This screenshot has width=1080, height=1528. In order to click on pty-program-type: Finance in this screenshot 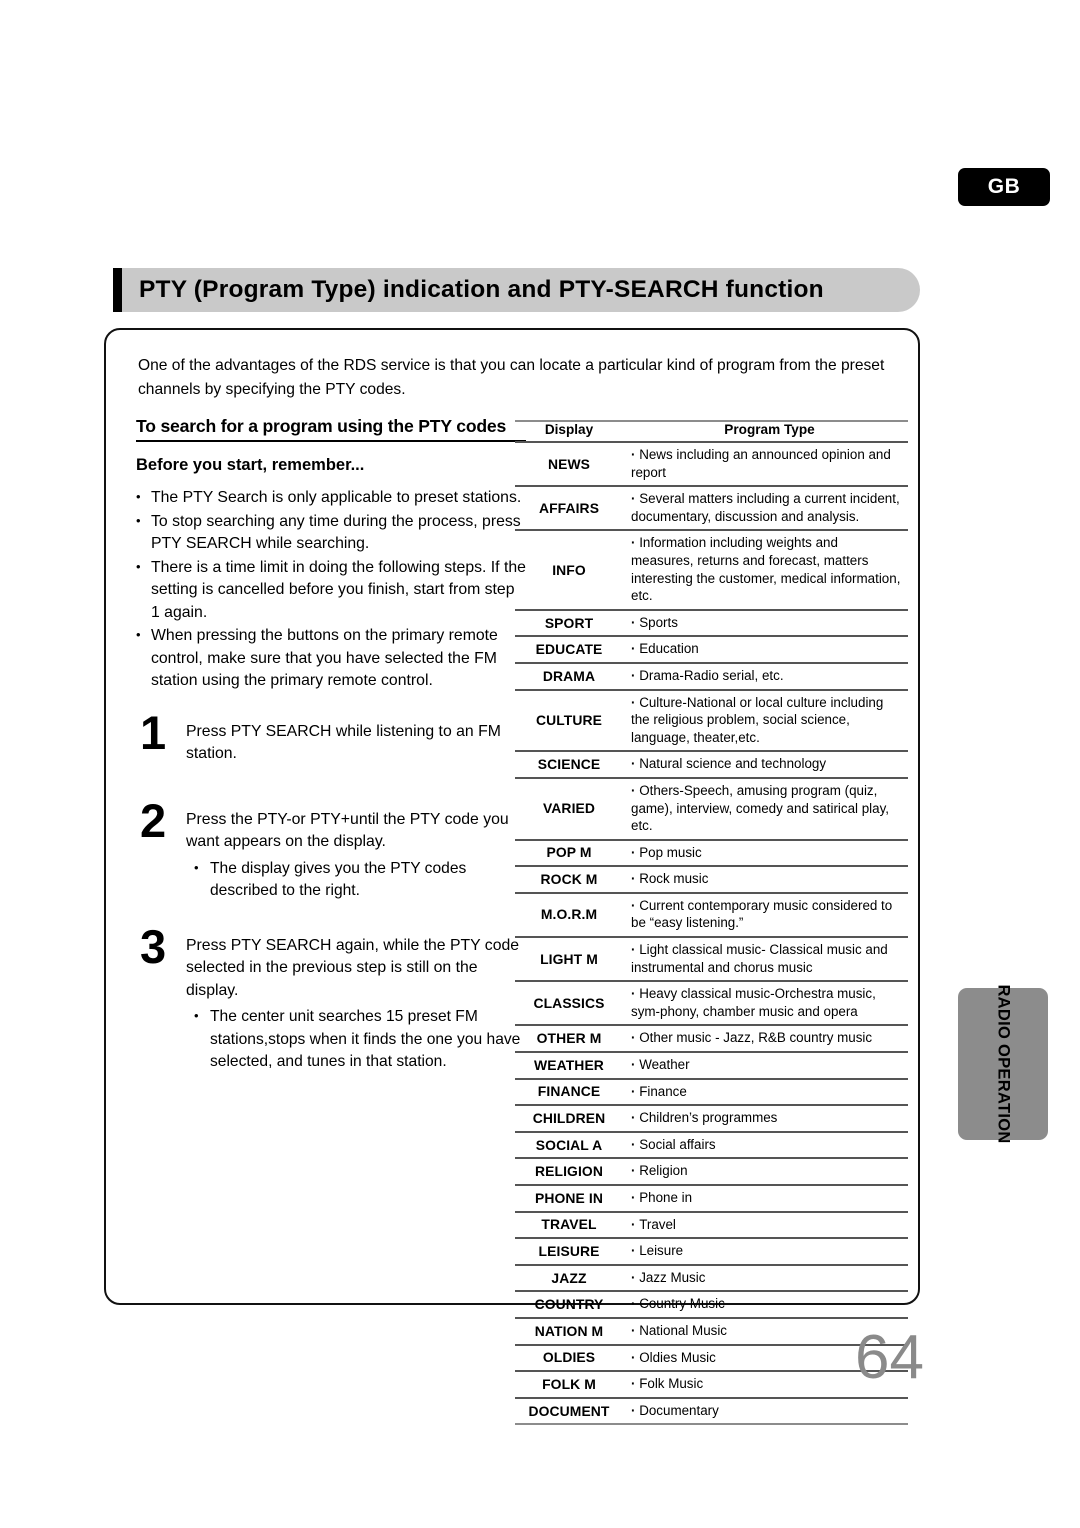, I will do `click(765, 1091)`.